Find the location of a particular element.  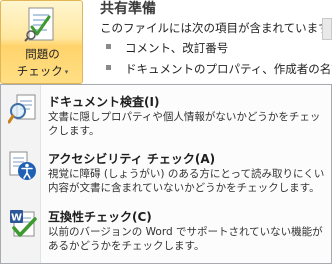

svg-text: W is located at coordinates (16, 218).